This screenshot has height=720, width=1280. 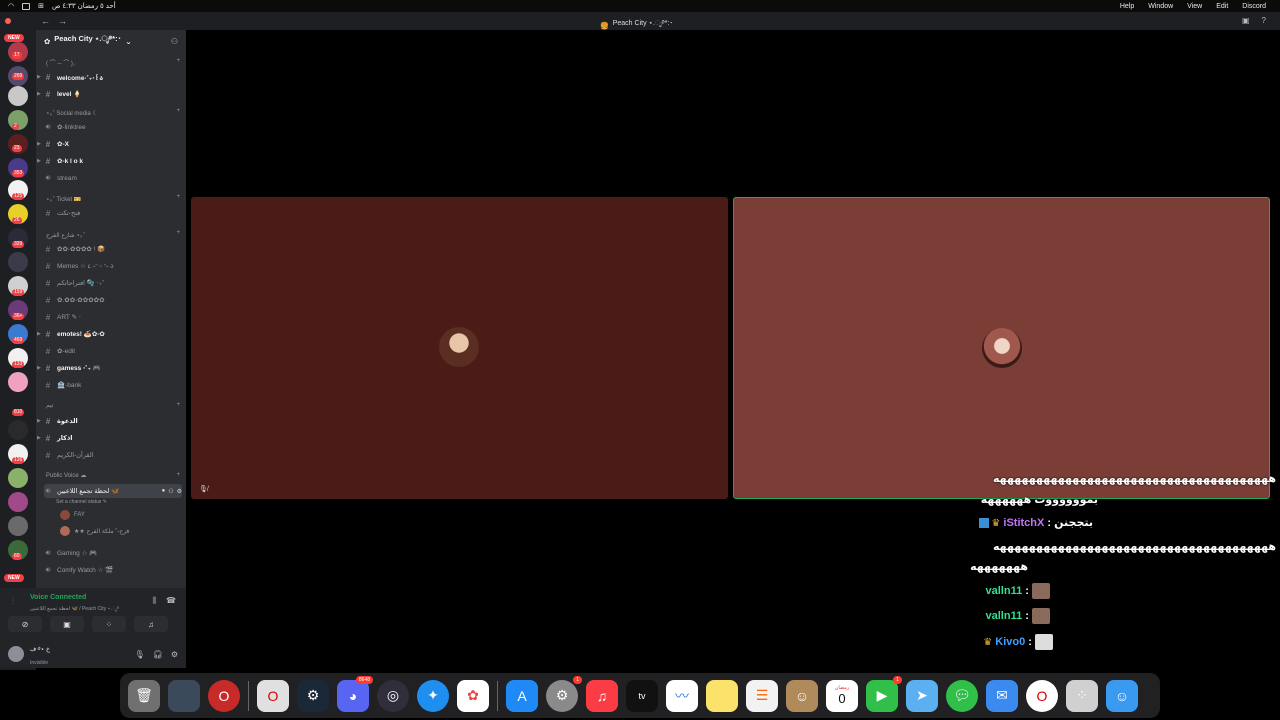 I want to click on mail-icon: ✉, so click(x=1002, y=695).